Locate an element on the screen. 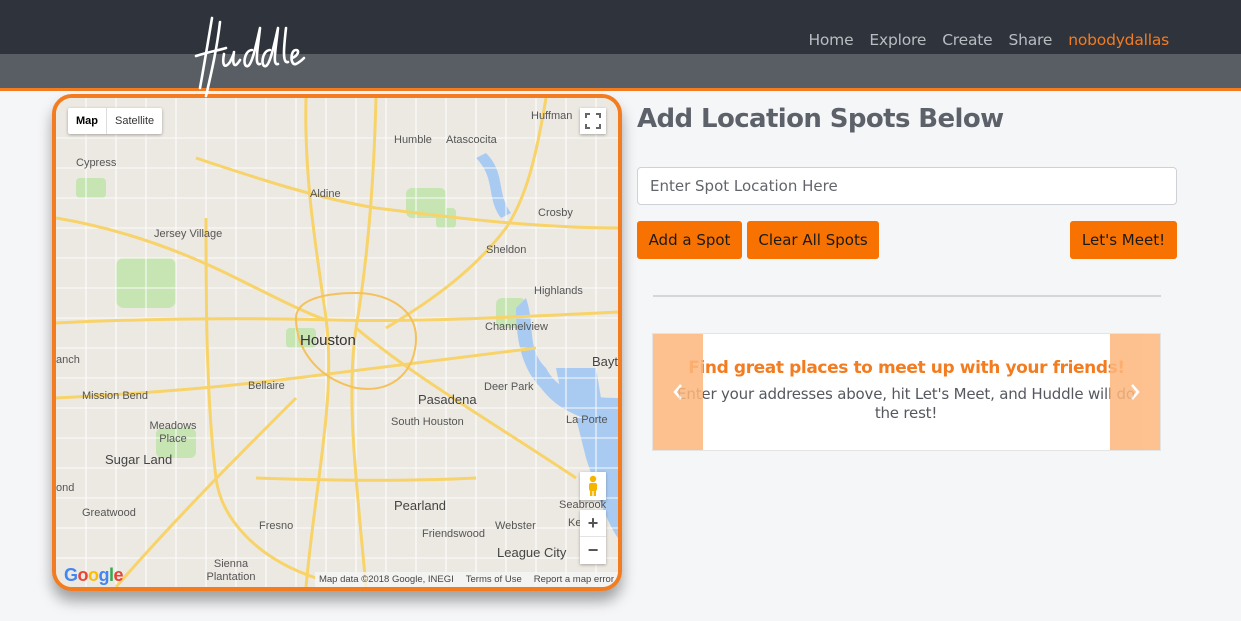  map-label: Jersey Village is located at coordinates (188, 234).